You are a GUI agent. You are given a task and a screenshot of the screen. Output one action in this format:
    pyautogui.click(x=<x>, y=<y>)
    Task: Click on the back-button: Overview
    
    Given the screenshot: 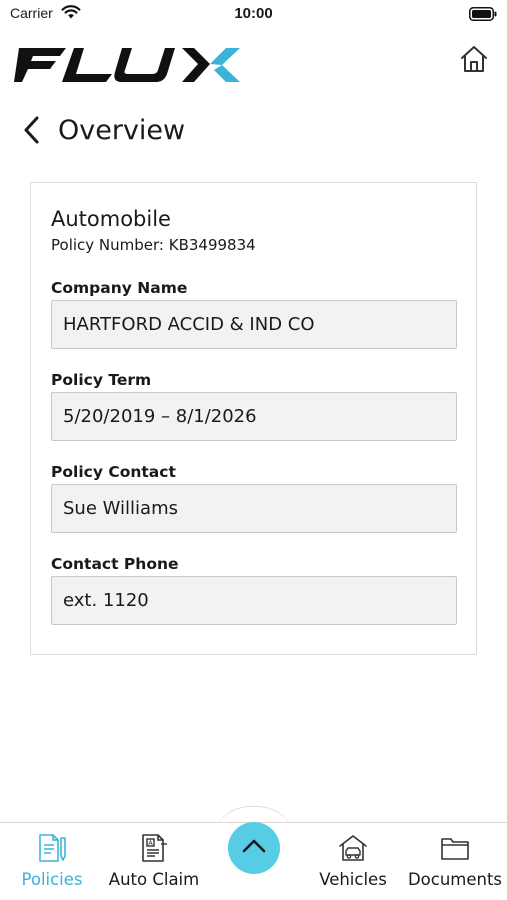 What is the action you would take?
    pyautogui.click(x=103, y=130)
    